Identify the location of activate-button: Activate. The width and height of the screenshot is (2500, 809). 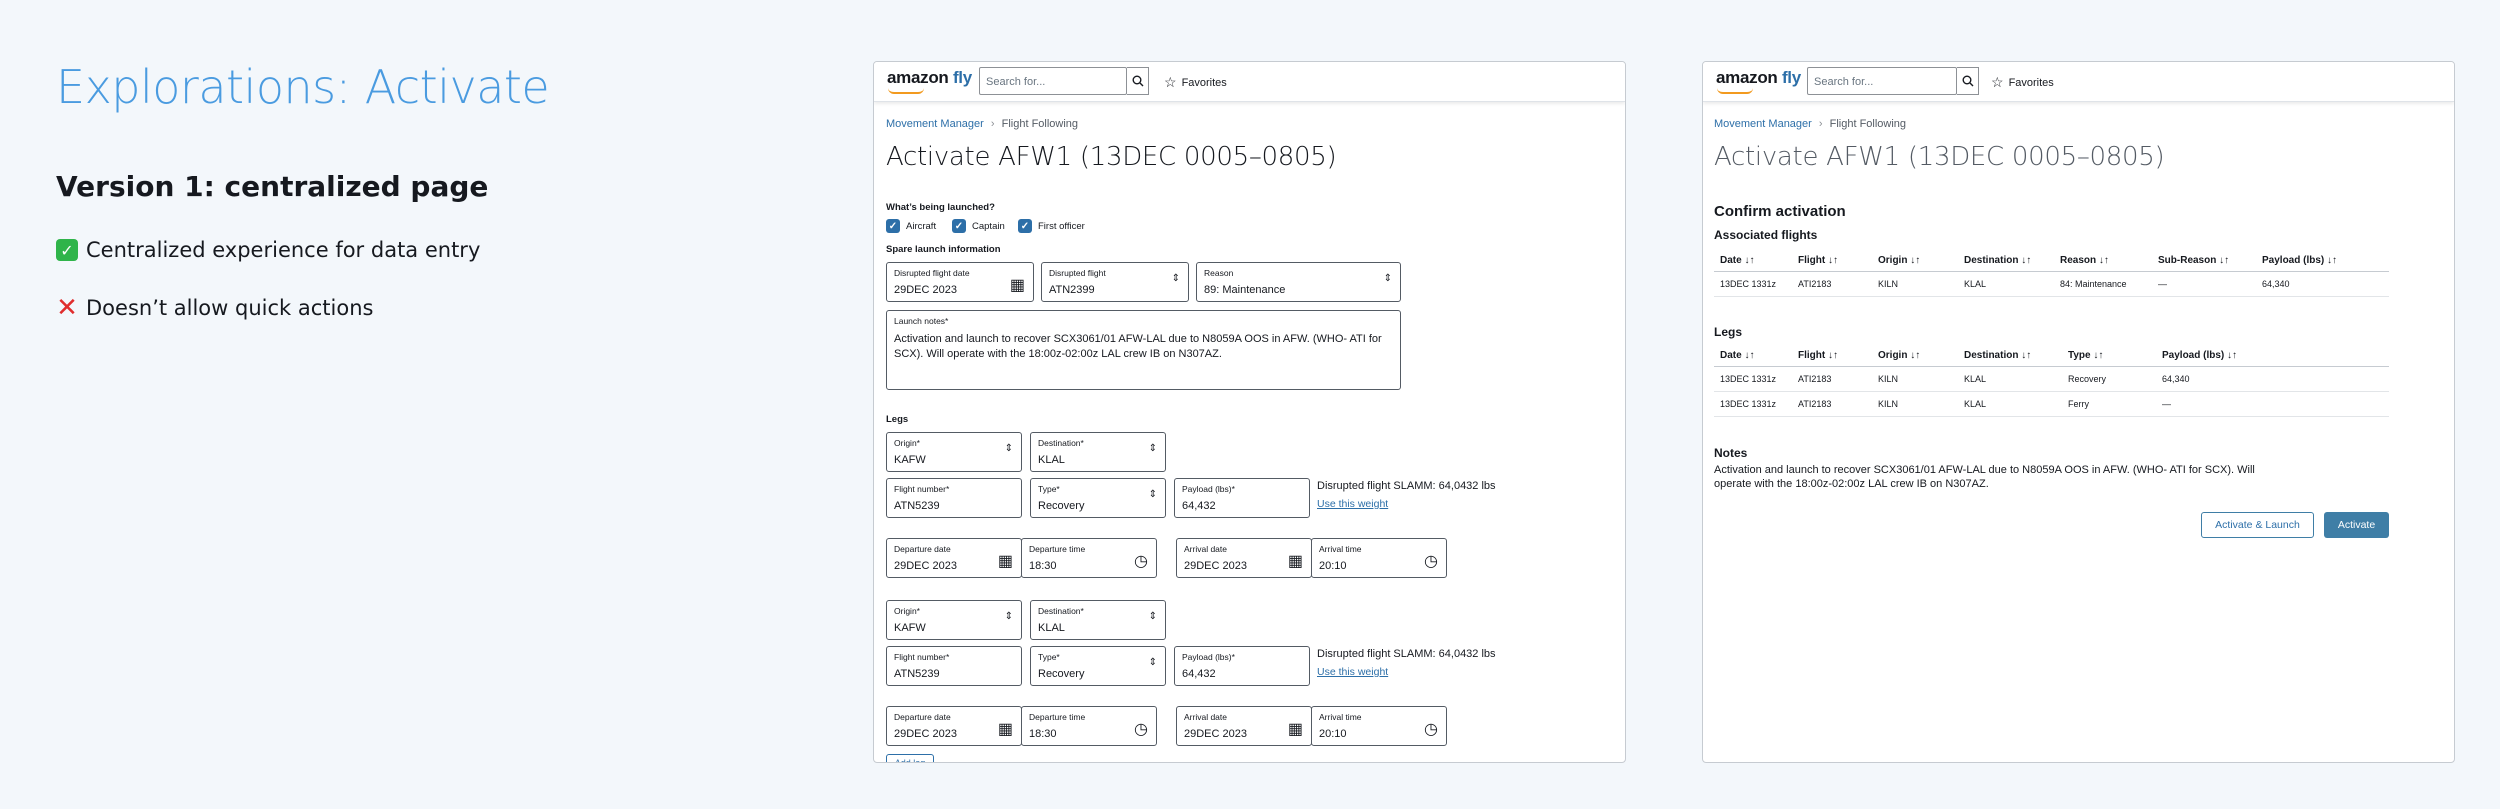
(2356, 525).